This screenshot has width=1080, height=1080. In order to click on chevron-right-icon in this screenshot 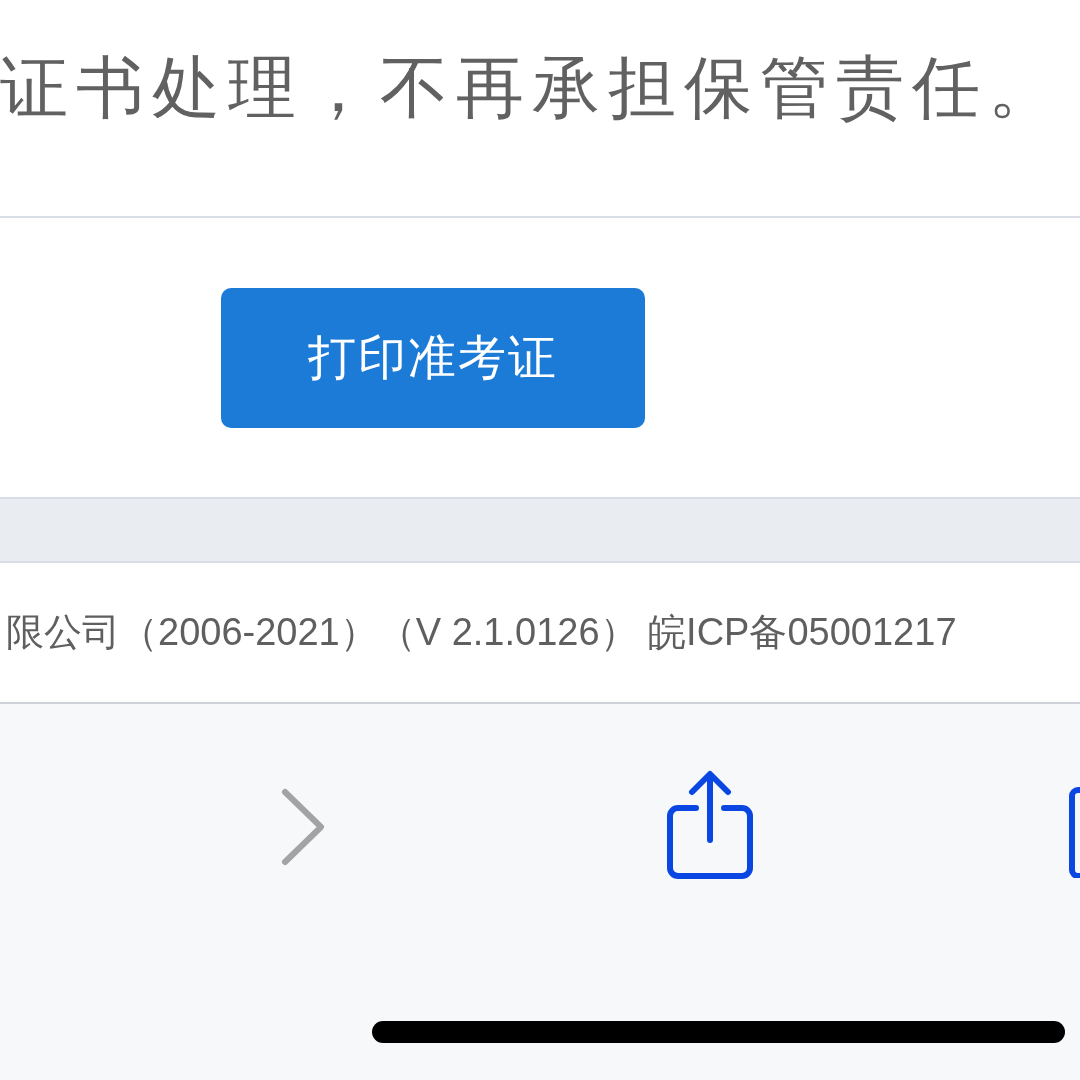, I will do `click(303, 827)`.